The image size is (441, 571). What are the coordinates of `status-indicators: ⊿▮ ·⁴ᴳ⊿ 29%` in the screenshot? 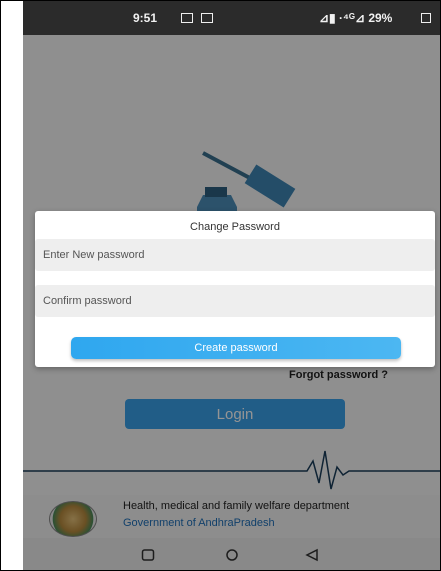 It's located at (356, 18).